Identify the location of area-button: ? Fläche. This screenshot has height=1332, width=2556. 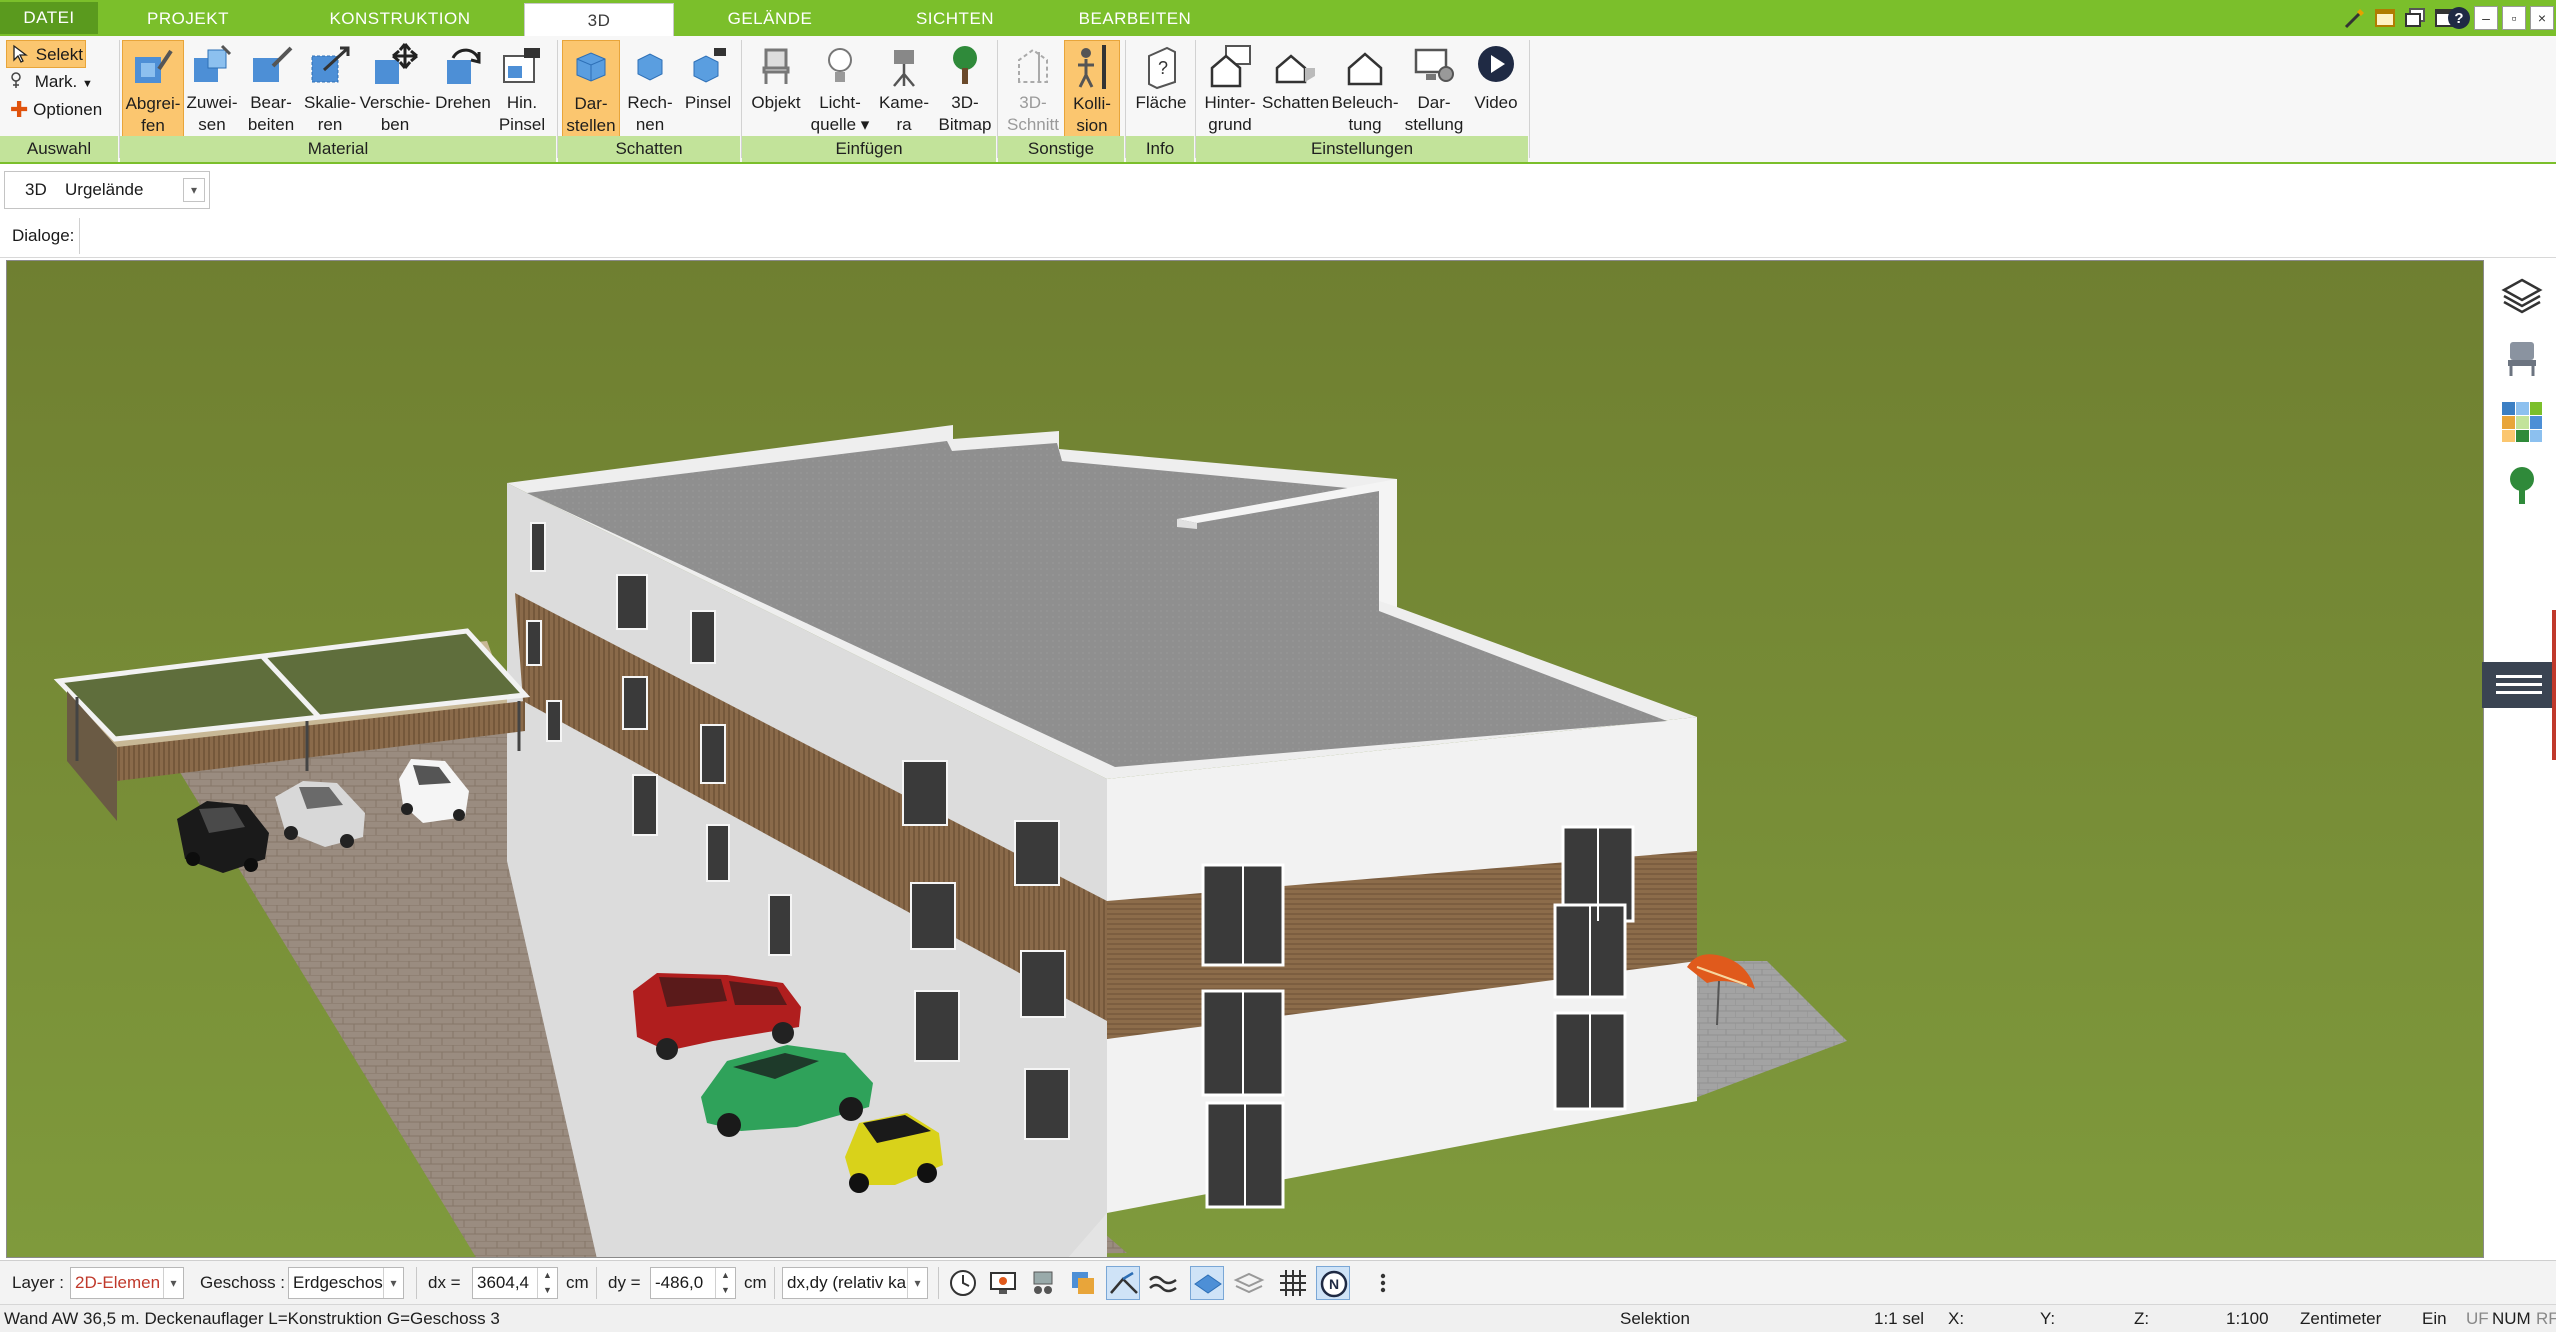
(1161, 90).